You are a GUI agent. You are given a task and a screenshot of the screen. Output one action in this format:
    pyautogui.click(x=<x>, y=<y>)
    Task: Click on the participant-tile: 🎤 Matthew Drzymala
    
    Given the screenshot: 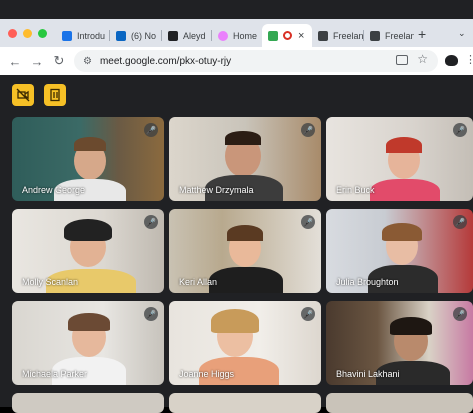 What is the action you would take?
    pyautogui.click(x=245, y=159)
    